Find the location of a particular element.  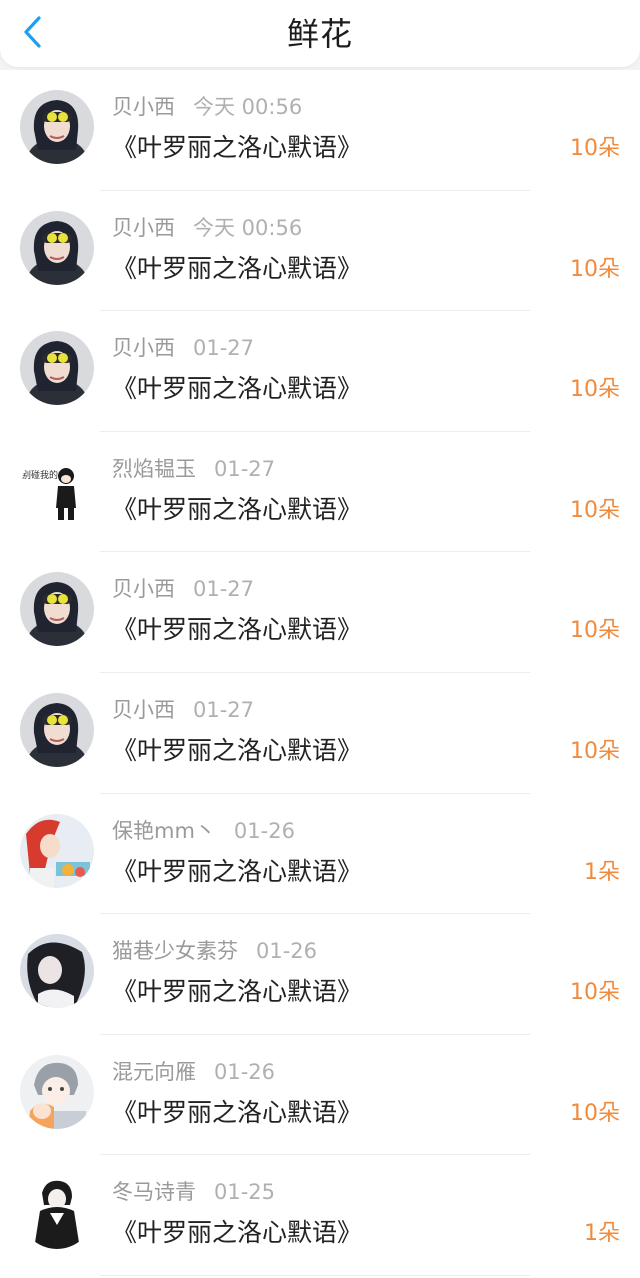

item-meta: 冬马诗青 01-25 is located at coordinates (193, 1192).